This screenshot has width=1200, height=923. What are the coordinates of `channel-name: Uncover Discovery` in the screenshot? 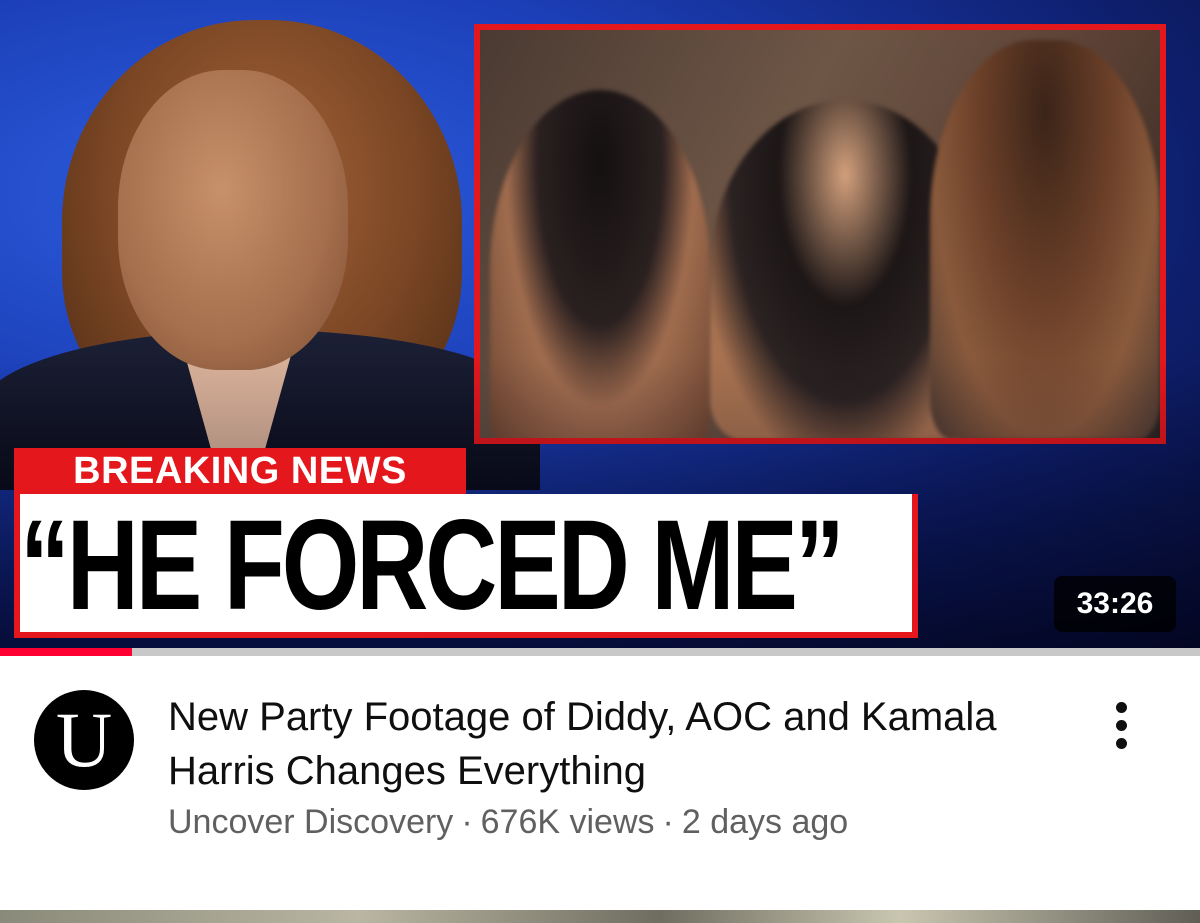 It's located at (310, 822).